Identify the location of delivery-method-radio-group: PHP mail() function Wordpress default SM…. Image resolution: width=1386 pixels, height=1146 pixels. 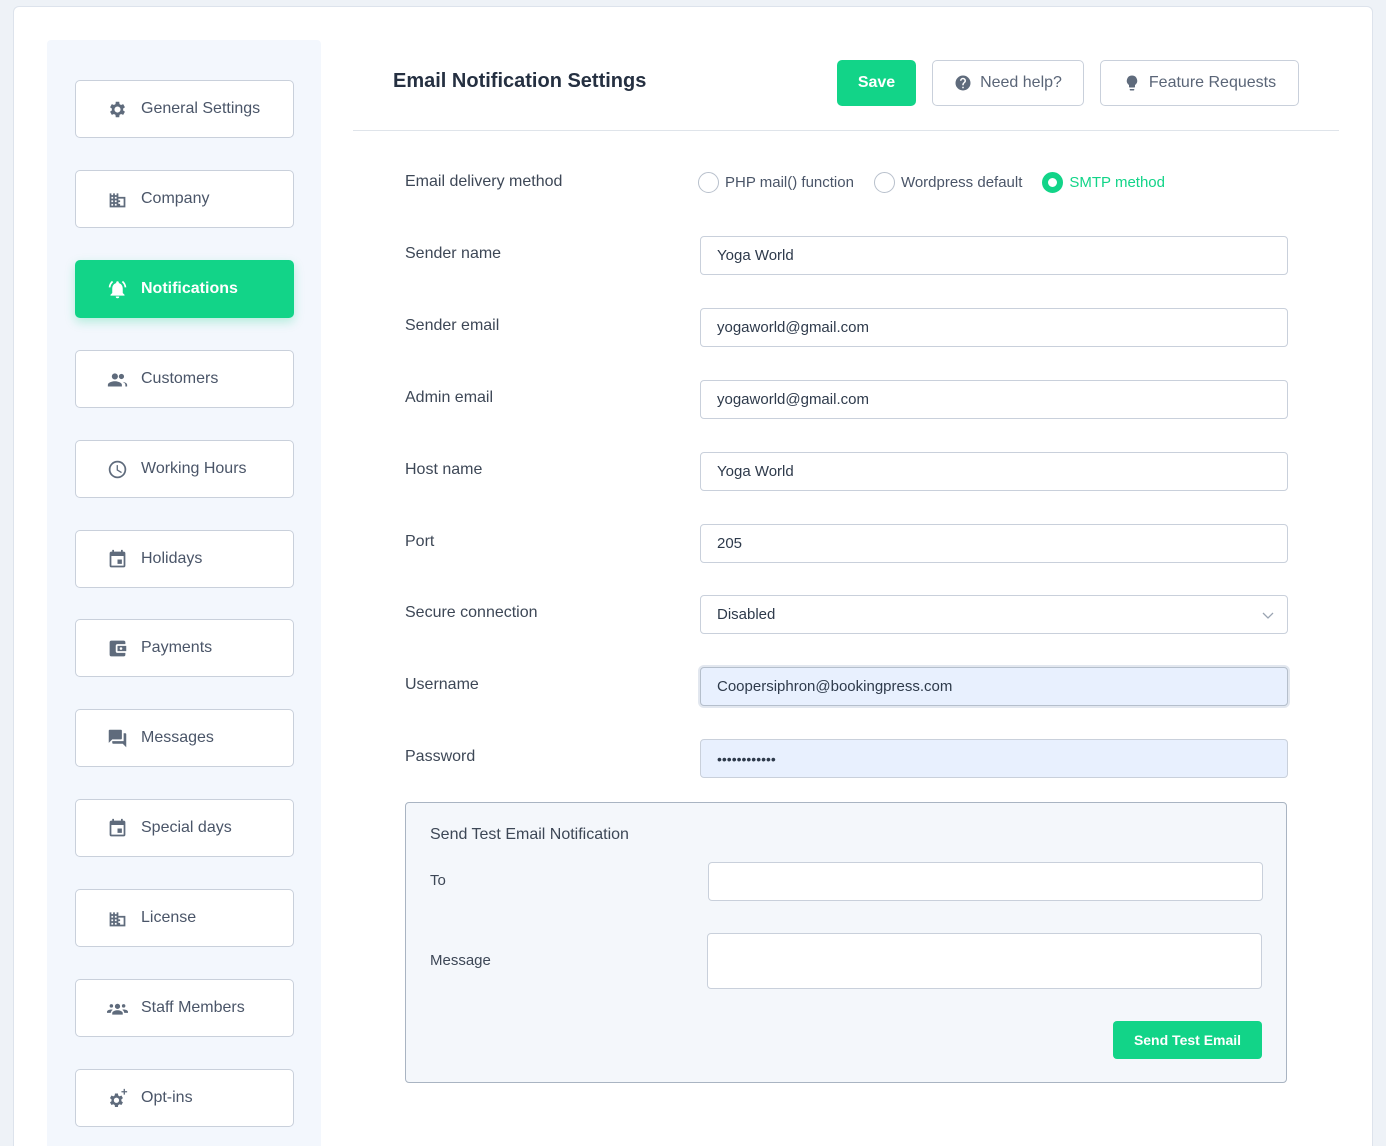
(941, 182).